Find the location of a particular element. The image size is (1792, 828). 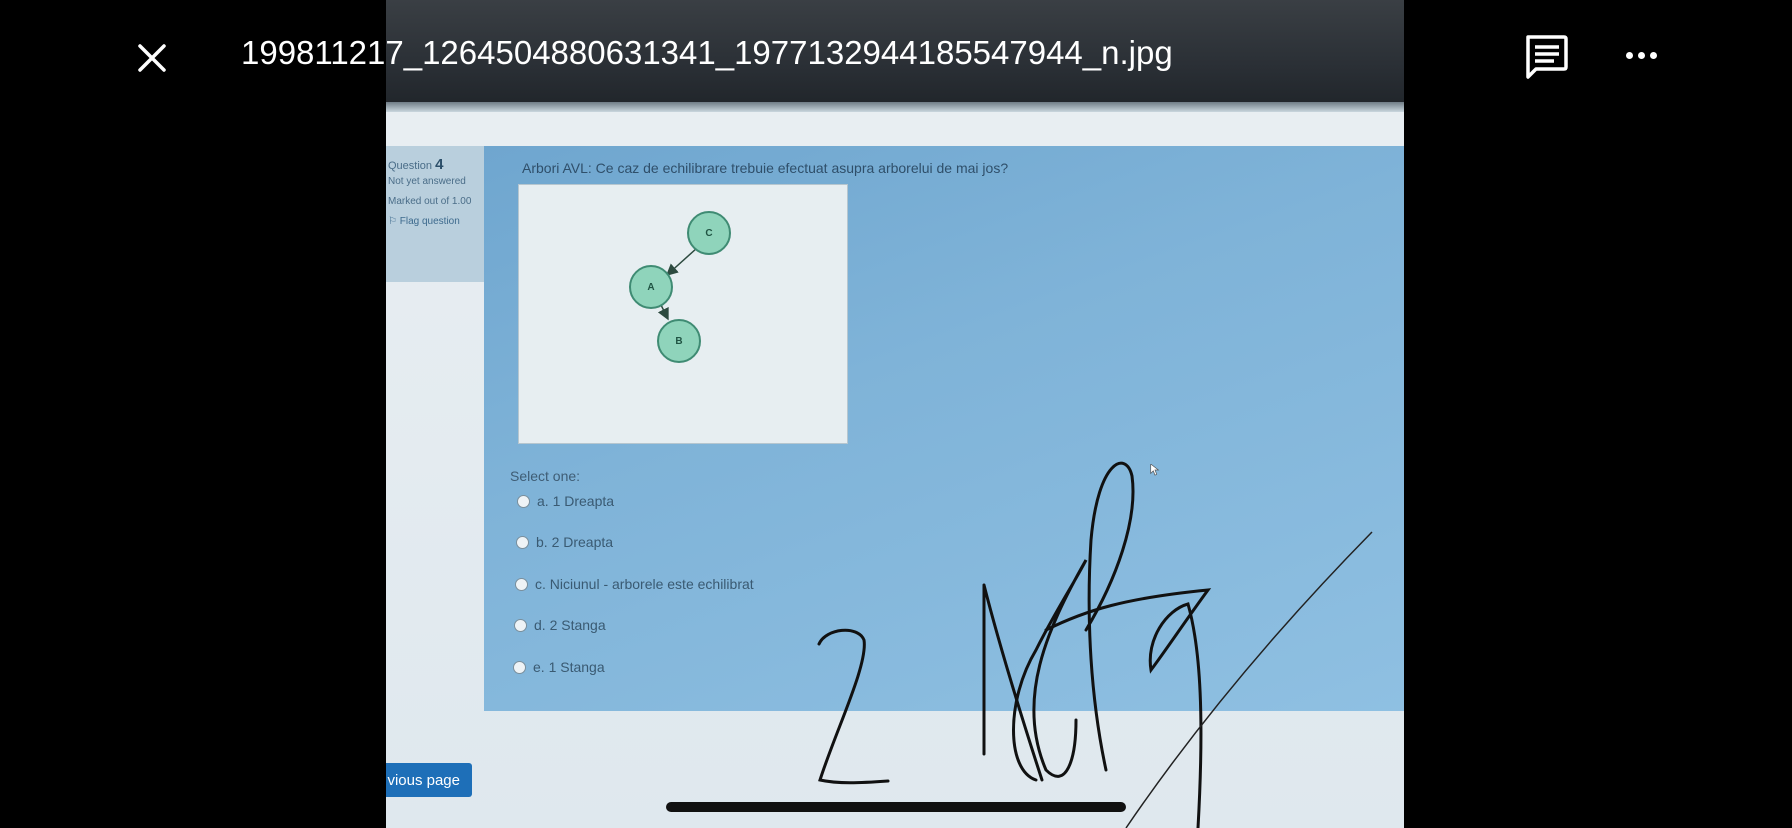

home-indicator is located at coordinates (896, 807).